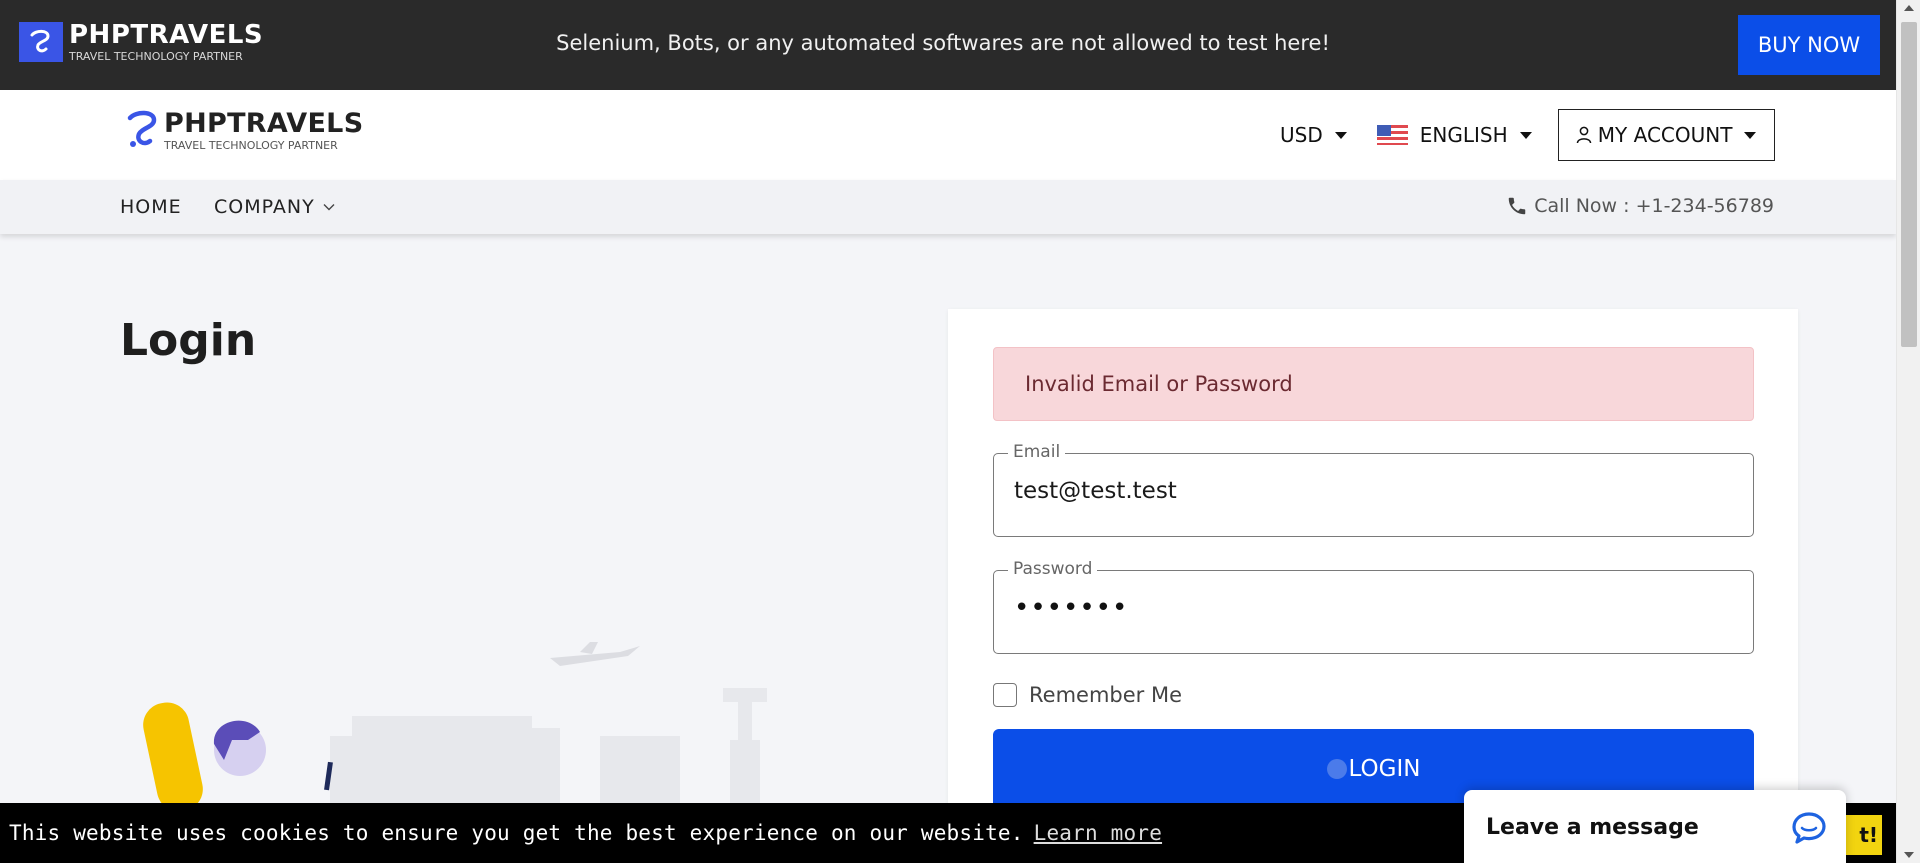 The height and width of the screenshot is (863, 1920). What do you see at coordinates (1364, 491) in the screenshot?
I see `email-input` at bounding box center [1364, 491].